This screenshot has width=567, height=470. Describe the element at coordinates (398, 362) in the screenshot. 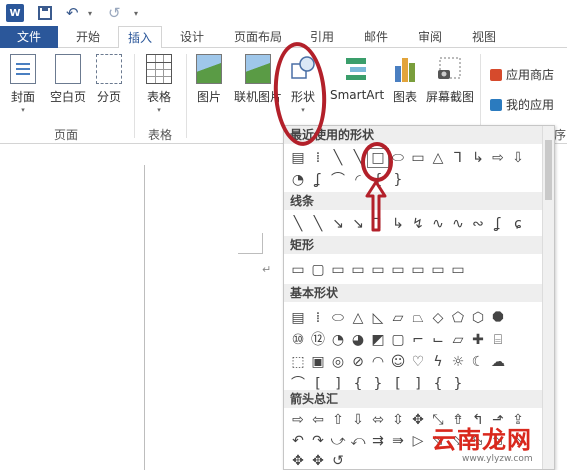

I see `shape-item: ☺` at that location.